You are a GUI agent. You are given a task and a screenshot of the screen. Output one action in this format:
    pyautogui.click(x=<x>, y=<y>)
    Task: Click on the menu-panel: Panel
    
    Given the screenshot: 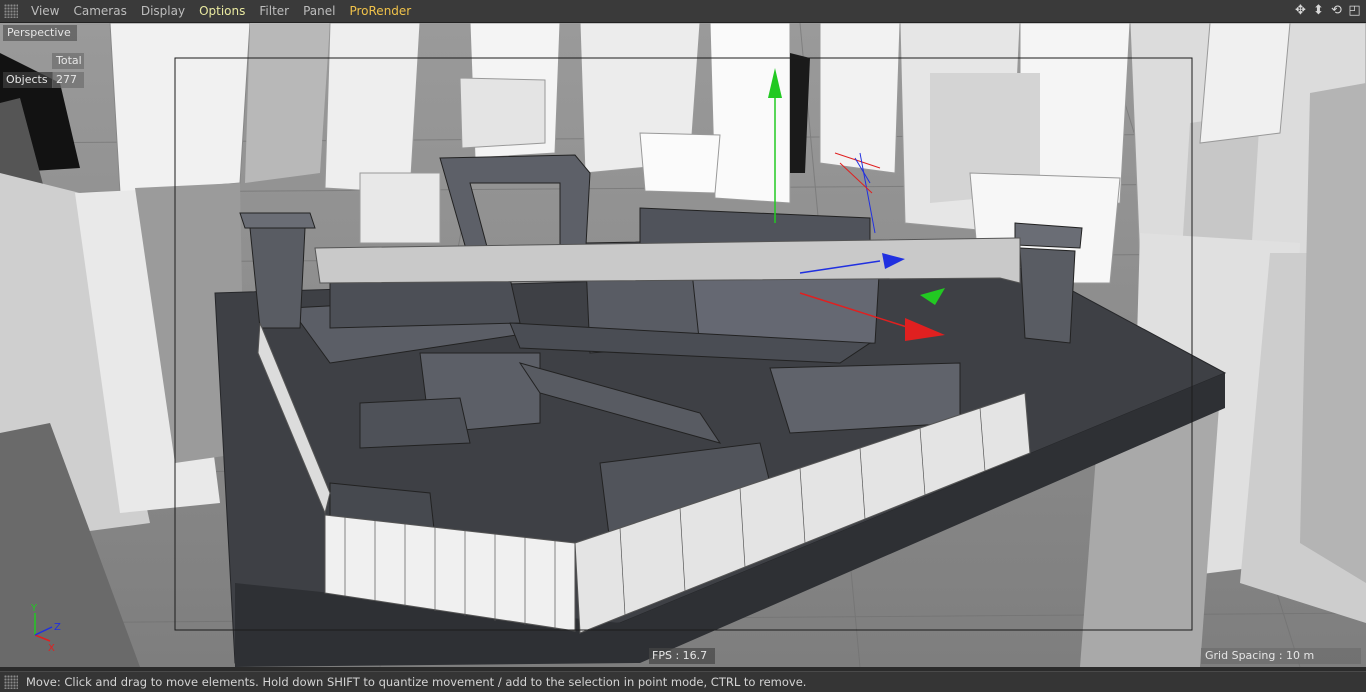 What is the action you would take?
    pyautogui.click(x=319, y=11)
    